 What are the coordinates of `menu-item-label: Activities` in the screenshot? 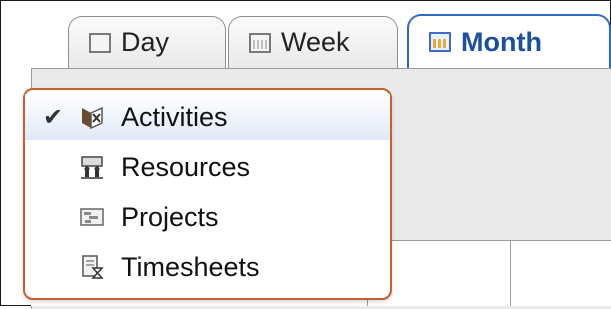 It's located at (174, 116).